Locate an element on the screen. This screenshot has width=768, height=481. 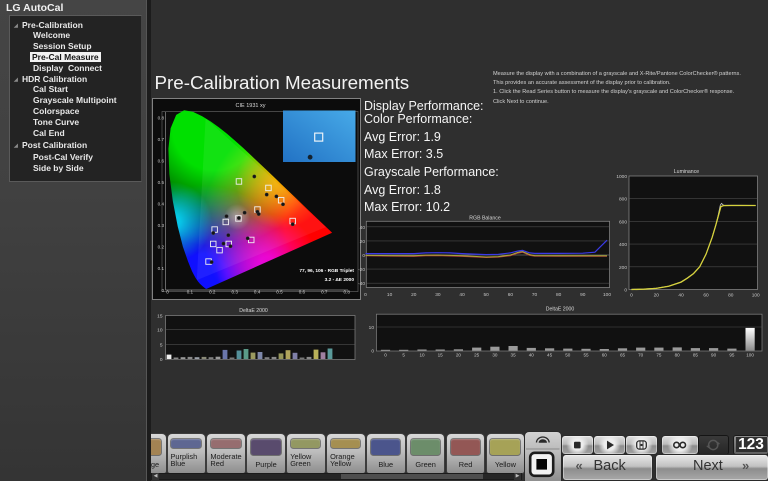
svg-text: 800 is located at coordinates (623, 200).